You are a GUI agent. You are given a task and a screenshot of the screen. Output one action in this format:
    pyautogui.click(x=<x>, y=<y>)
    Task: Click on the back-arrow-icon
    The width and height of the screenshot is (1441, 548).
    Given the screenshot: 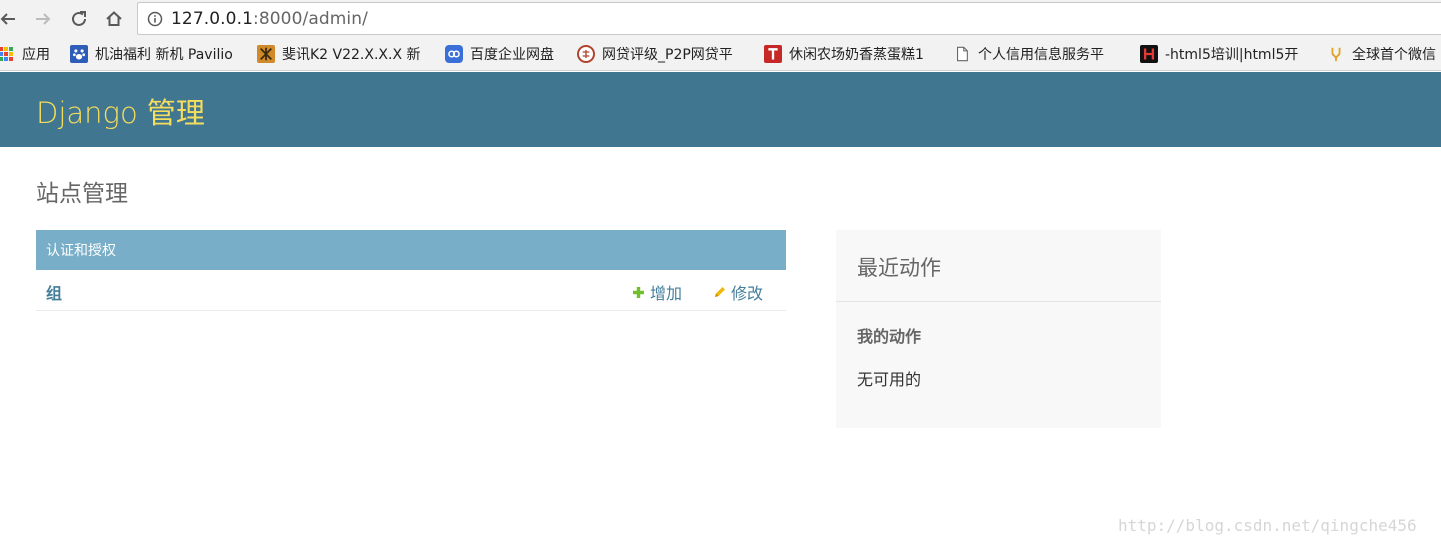 What is the action you would take?
    pyautogui.click(x=10, y=19)
    